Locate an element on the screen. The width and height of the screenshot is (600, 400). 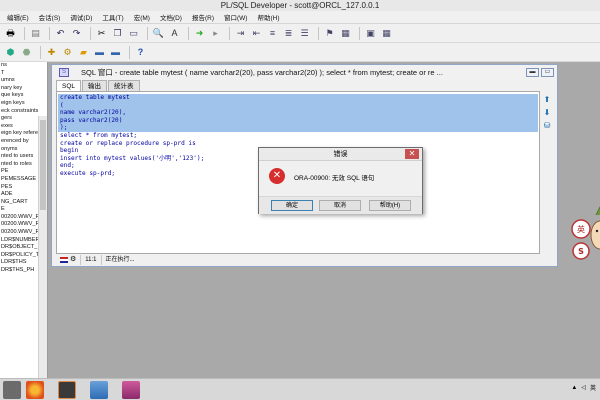
menu-tools: 工具(T) is located at coordinates (112, 17).